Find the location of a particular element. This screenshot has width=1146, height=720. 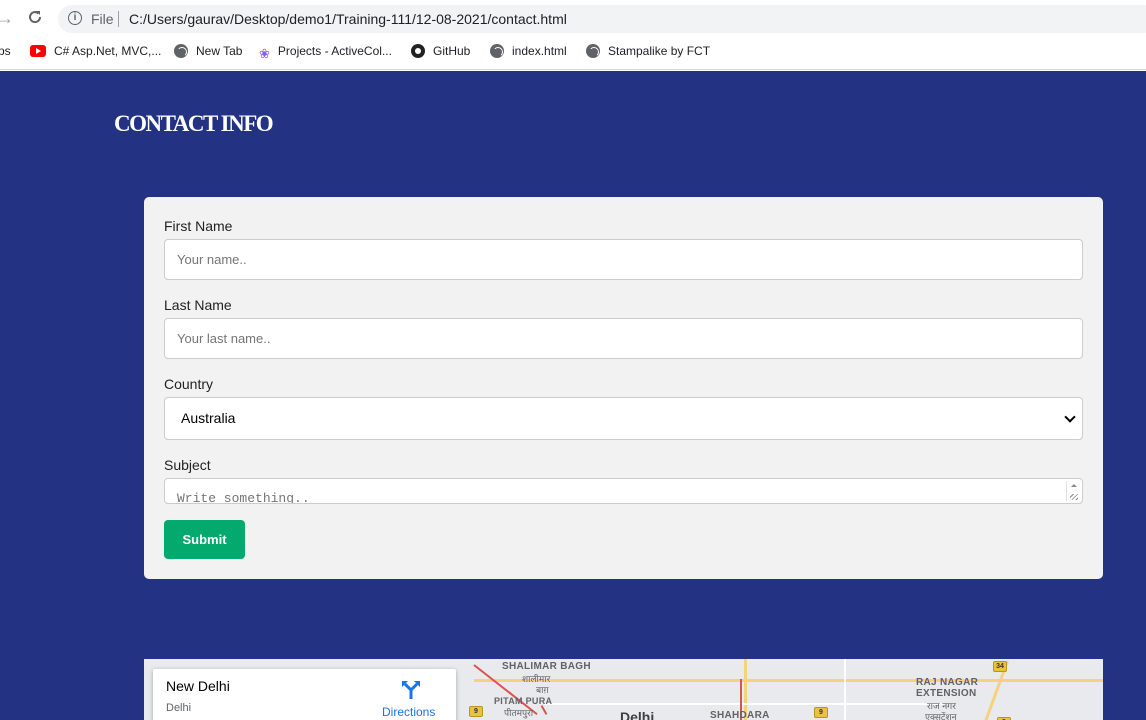

github-icon is located at coordinates (418, 51).